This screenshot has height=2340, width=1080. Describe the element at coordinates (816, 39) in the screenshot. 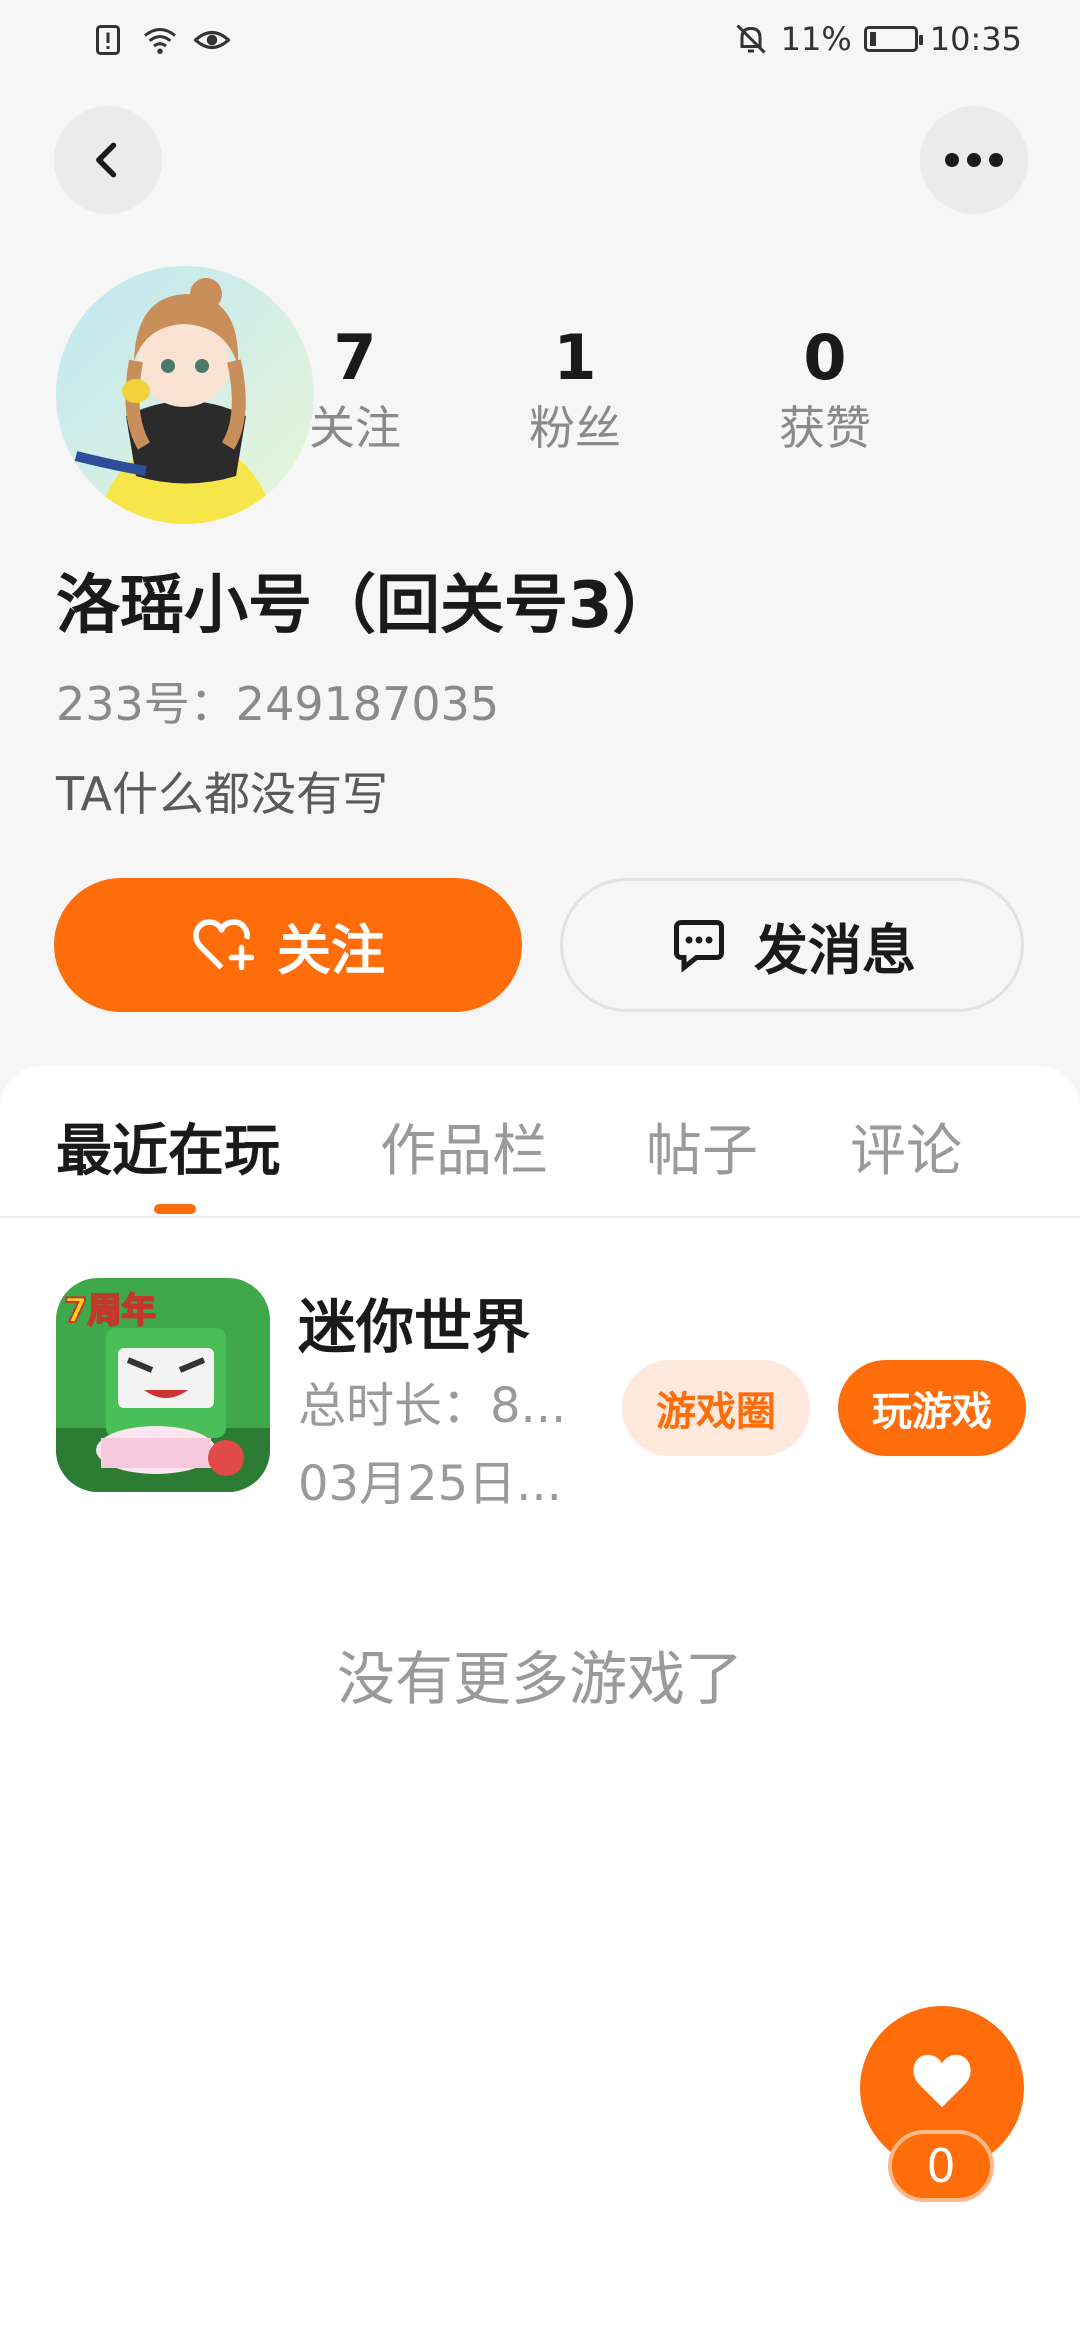

I see `battery-percent: 11%` at that location.